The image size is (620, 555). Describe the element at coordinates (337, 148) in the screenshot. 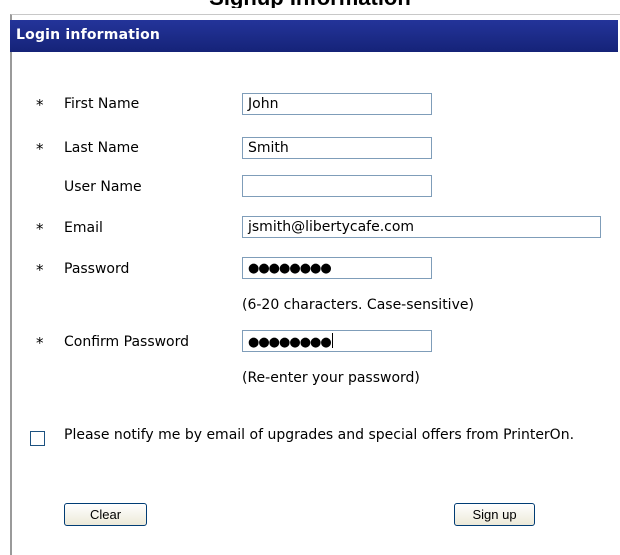

I see `last-name-input: Smith` at that location.